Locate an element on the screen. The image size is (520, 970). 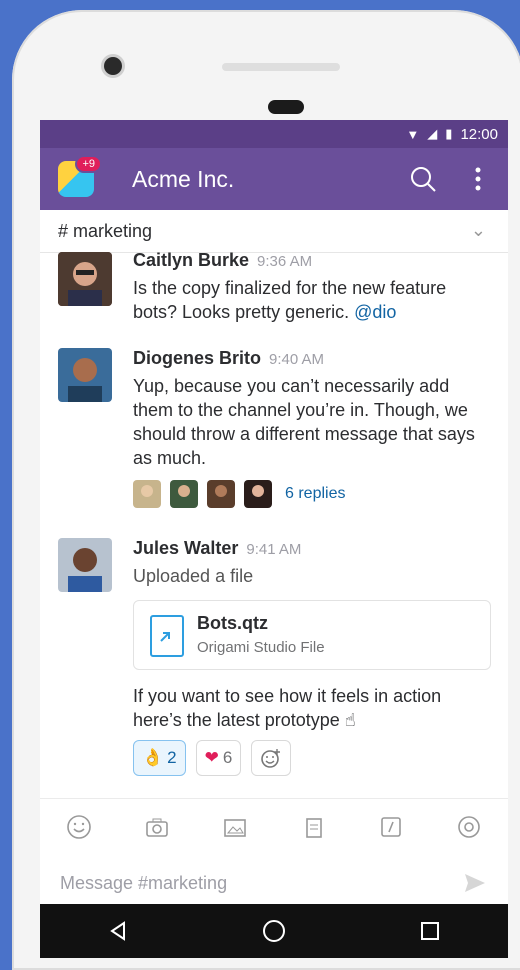
ok-hand-icon: 👌 is located at coordinates (153, 757).